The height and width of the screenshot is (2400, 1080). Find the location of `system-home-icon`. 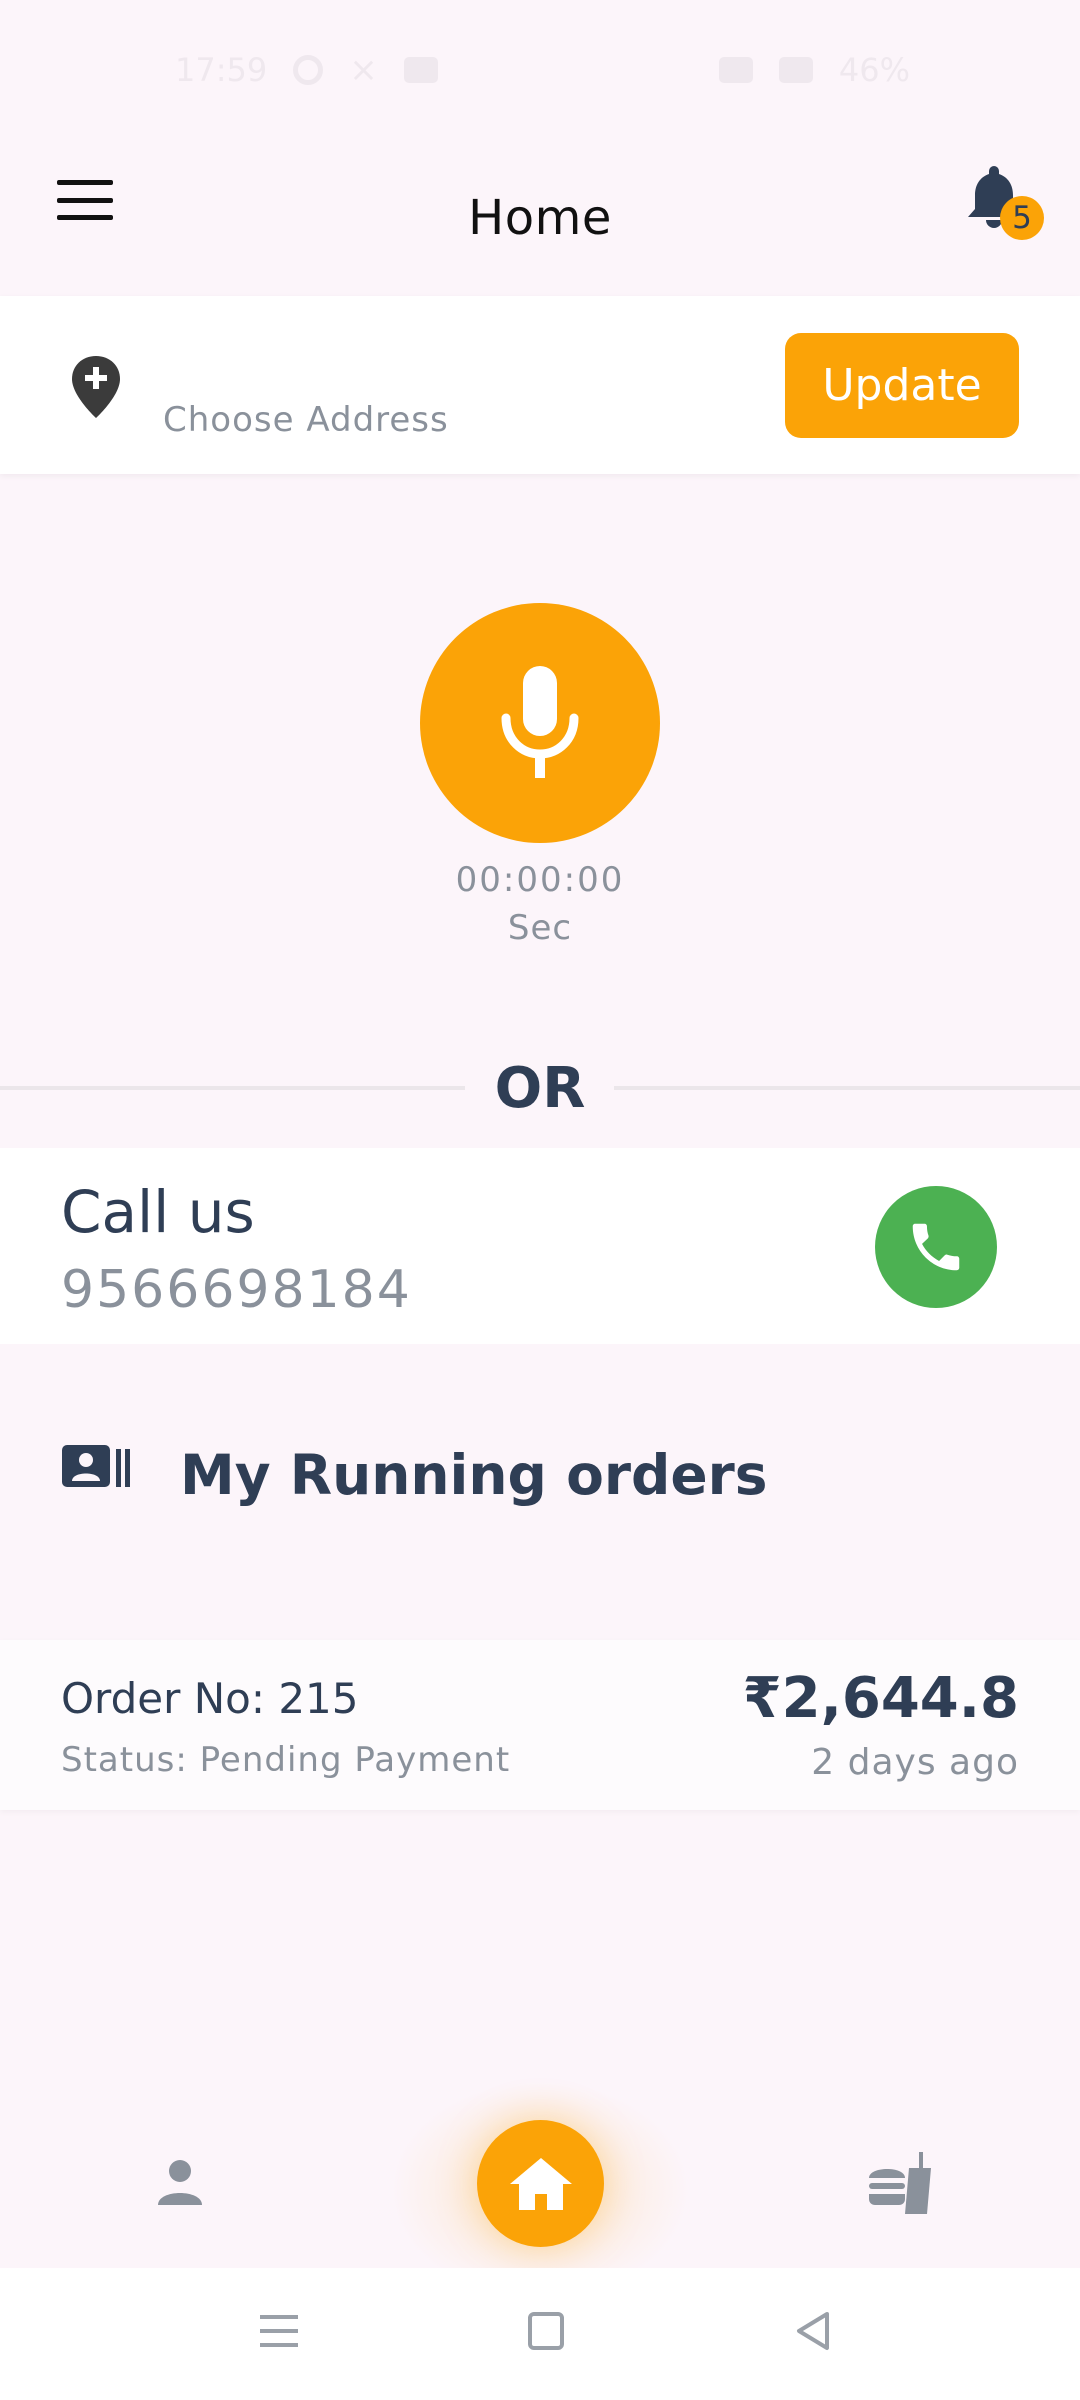

system-home-icon is located at coordinates (546, 2331).